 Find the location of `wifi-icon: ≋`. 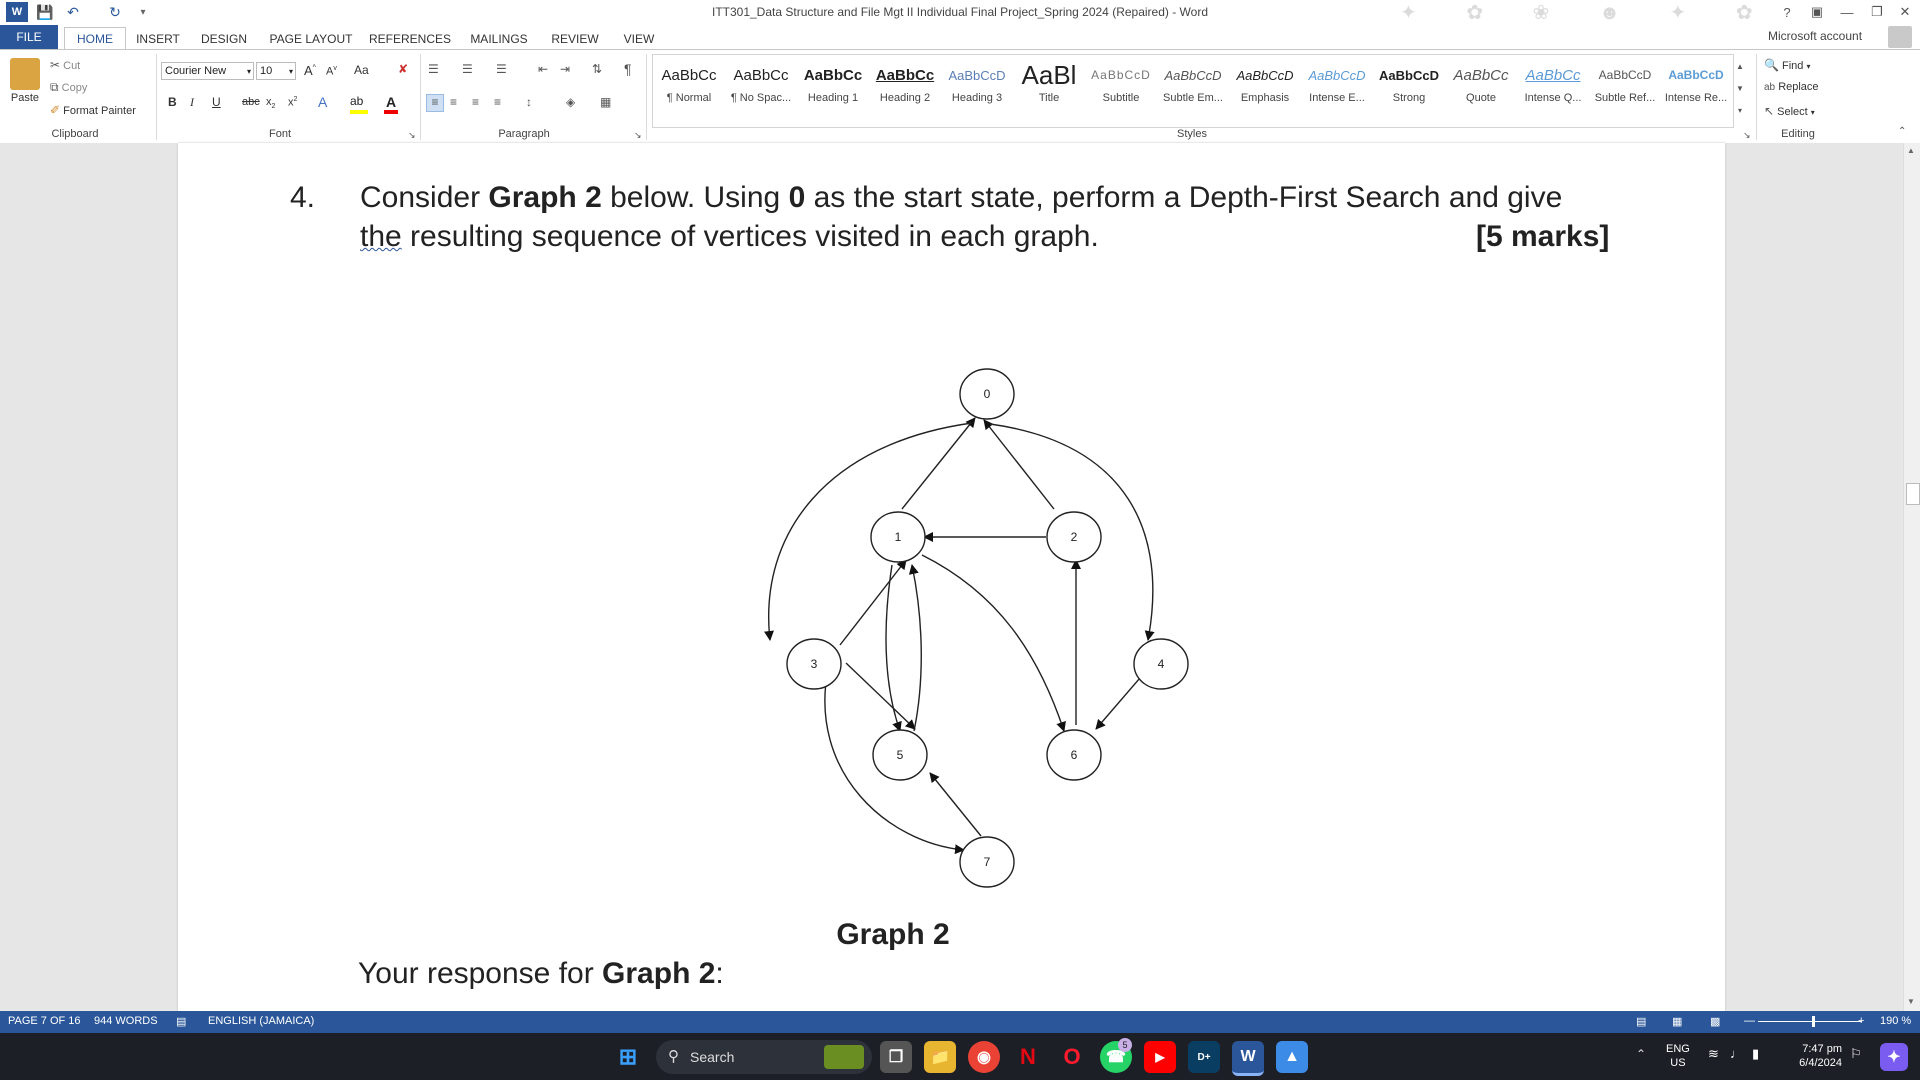

wifi-icon: ≋ is located at coordinates (1713, 1054).